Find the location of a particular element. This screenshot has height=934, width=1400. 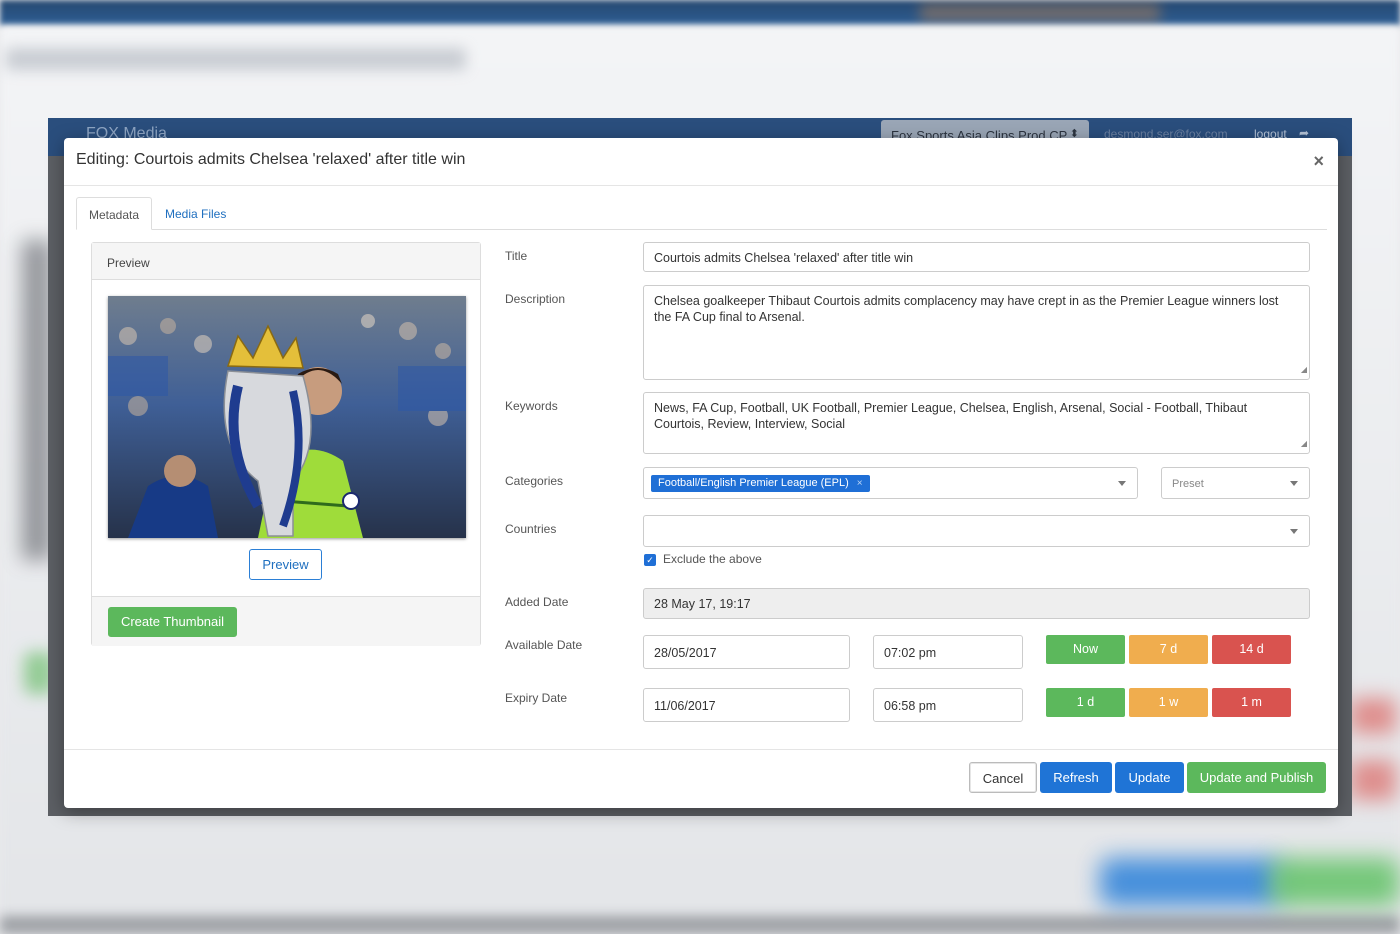

countries-select is located at coordinates (976, 531).